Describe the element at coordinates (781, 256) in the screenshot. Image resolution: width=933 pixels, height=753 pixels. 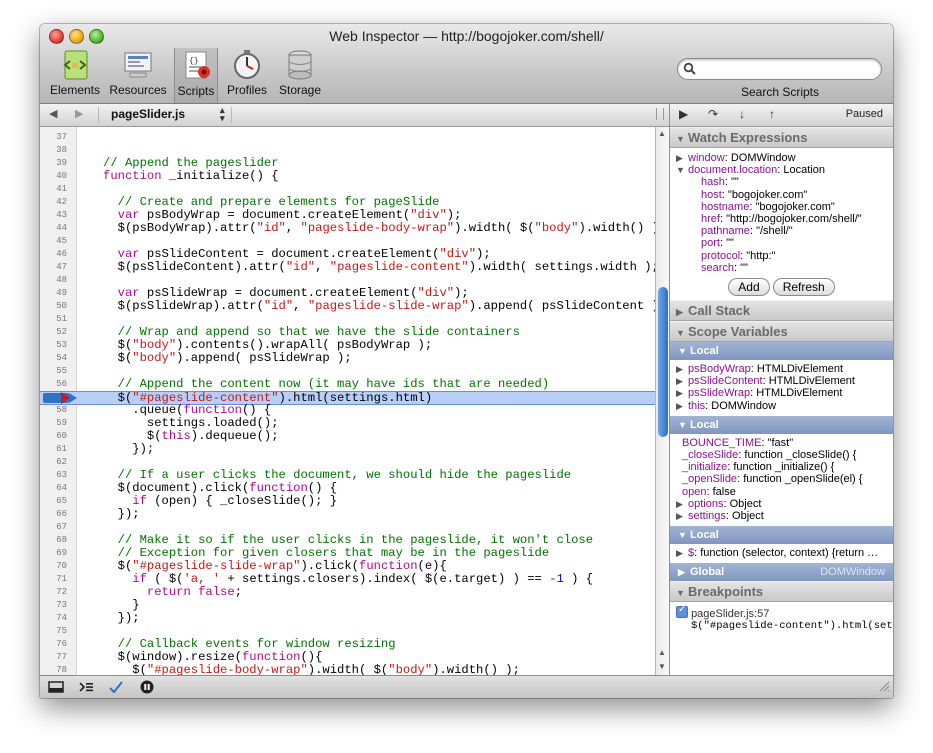
I see `property-row: protocol: "http:"` at that location.